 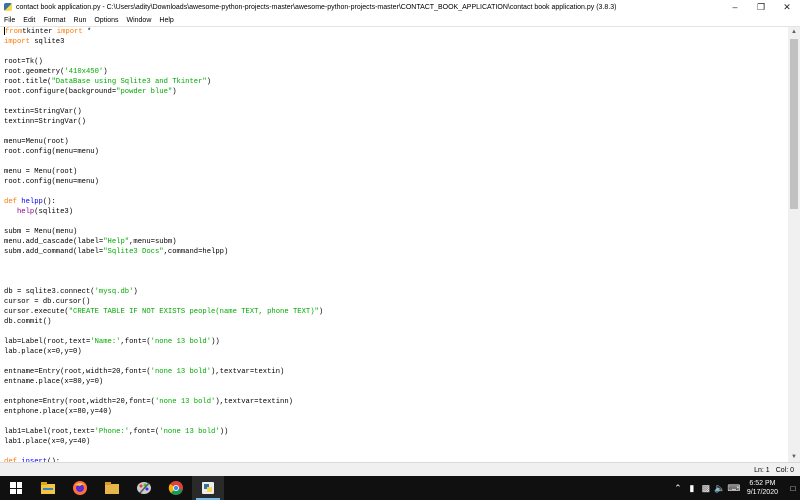 I want to click on taskbar-file-explorer, so click(x=48, y=488).